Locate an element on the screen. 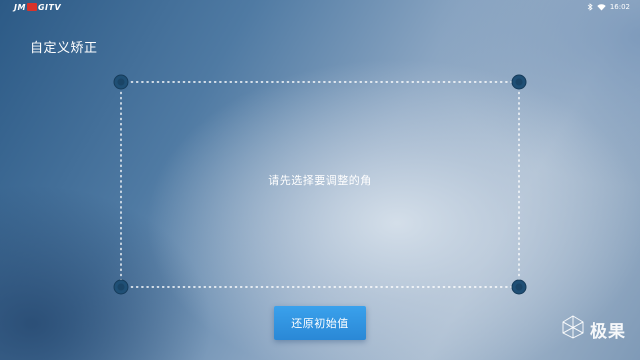  corner-handle-top-right is located at coordinates (519, 82).